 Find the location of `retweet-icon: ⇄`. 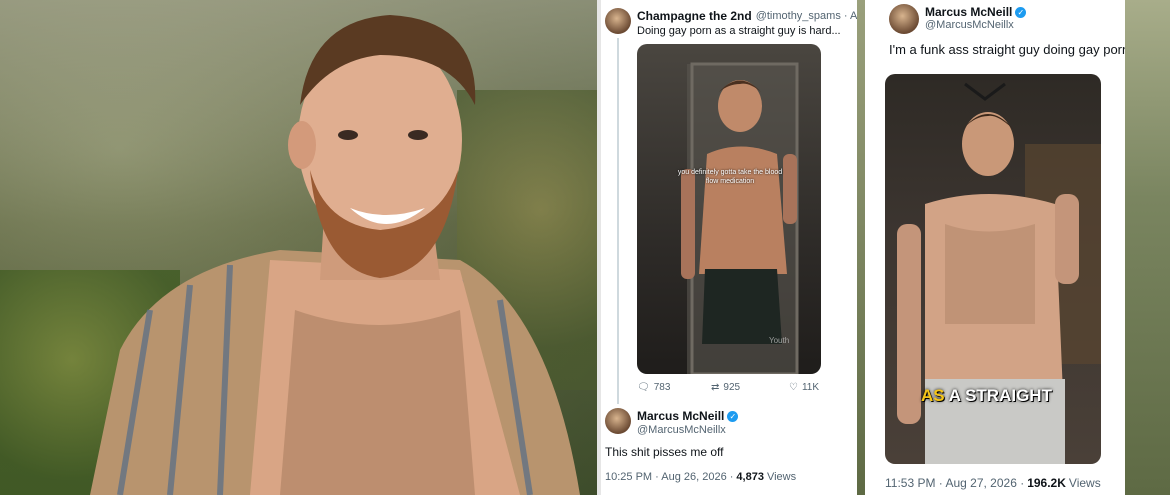

retweet-icon: ⇄ is located at coordinates (715, 387).